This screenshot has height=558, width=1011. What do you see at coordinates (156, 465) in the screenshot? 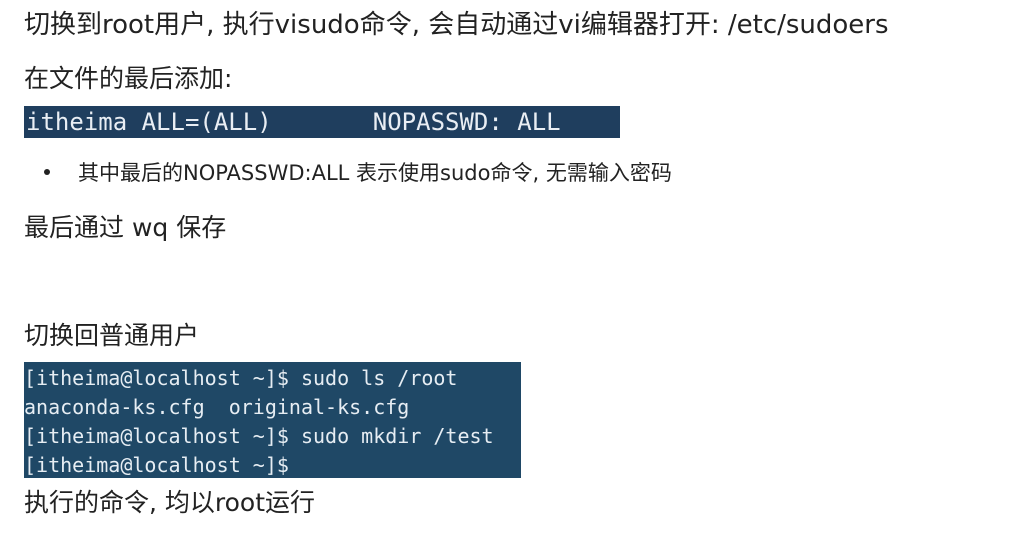
I see `terminal-line: [itheima@localhost ~]$` at bounding box center [156, 465].